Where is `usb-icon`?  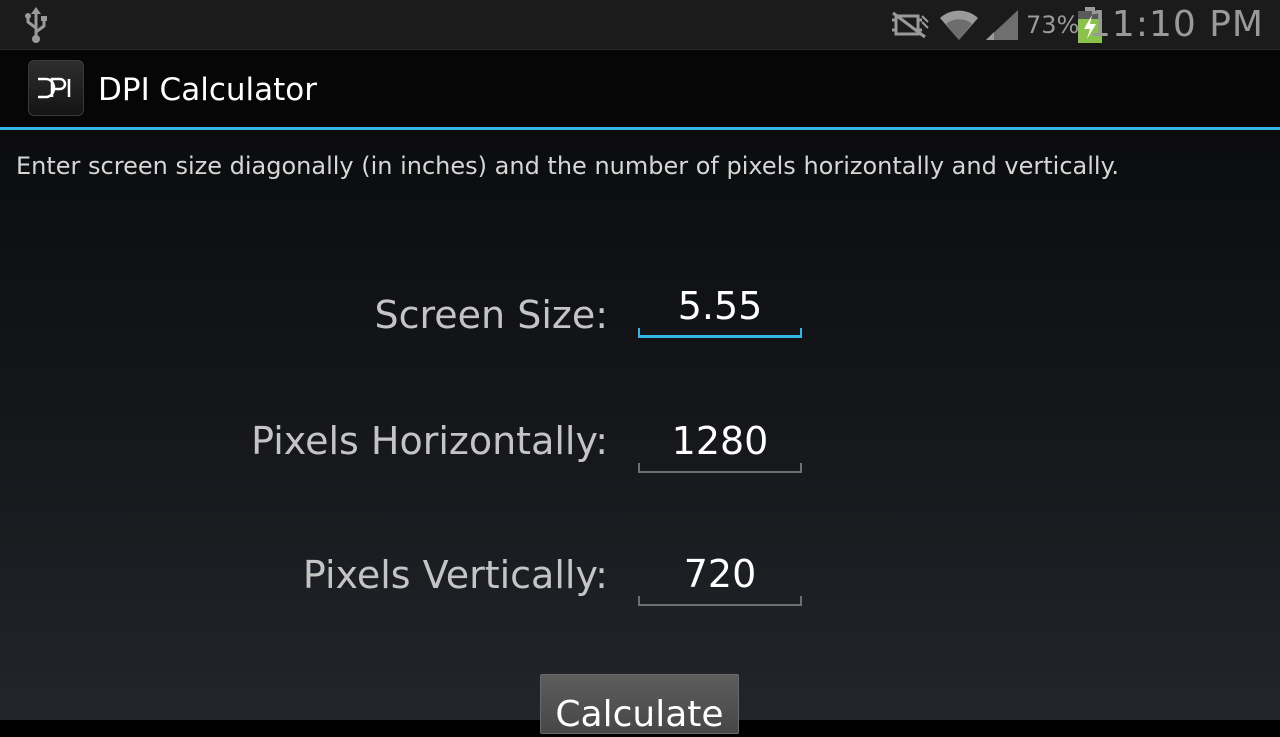
usb-icon is located at coordinates (36, 25).